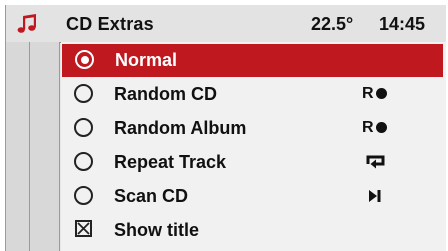 The image size is (448, 251). I want to click on scan-skip-icon, so click(375, 196).